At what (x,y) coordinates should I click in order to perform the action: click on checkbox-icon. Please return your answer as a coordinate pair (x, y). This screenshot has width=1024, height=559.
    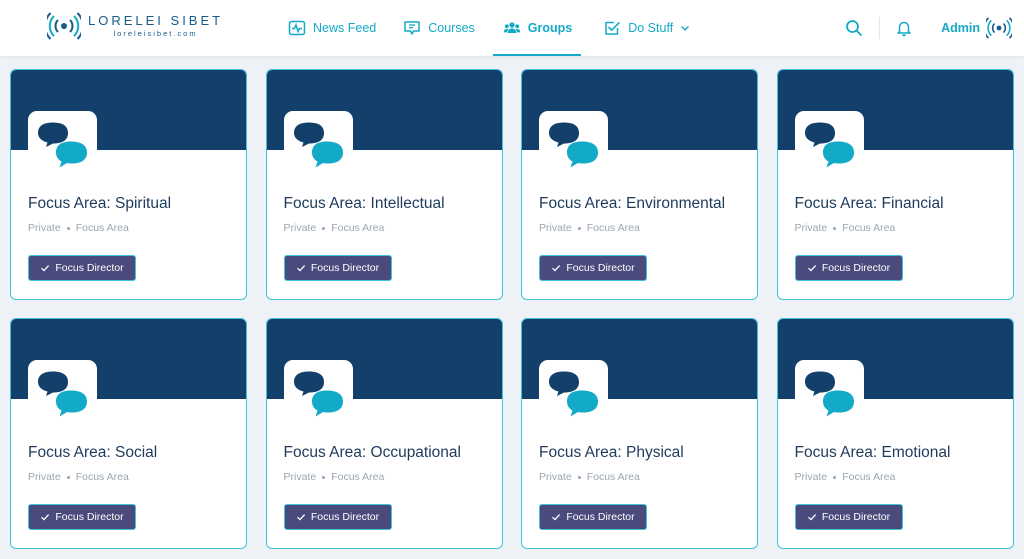
    Looking at the image, I should click on (613, 28).